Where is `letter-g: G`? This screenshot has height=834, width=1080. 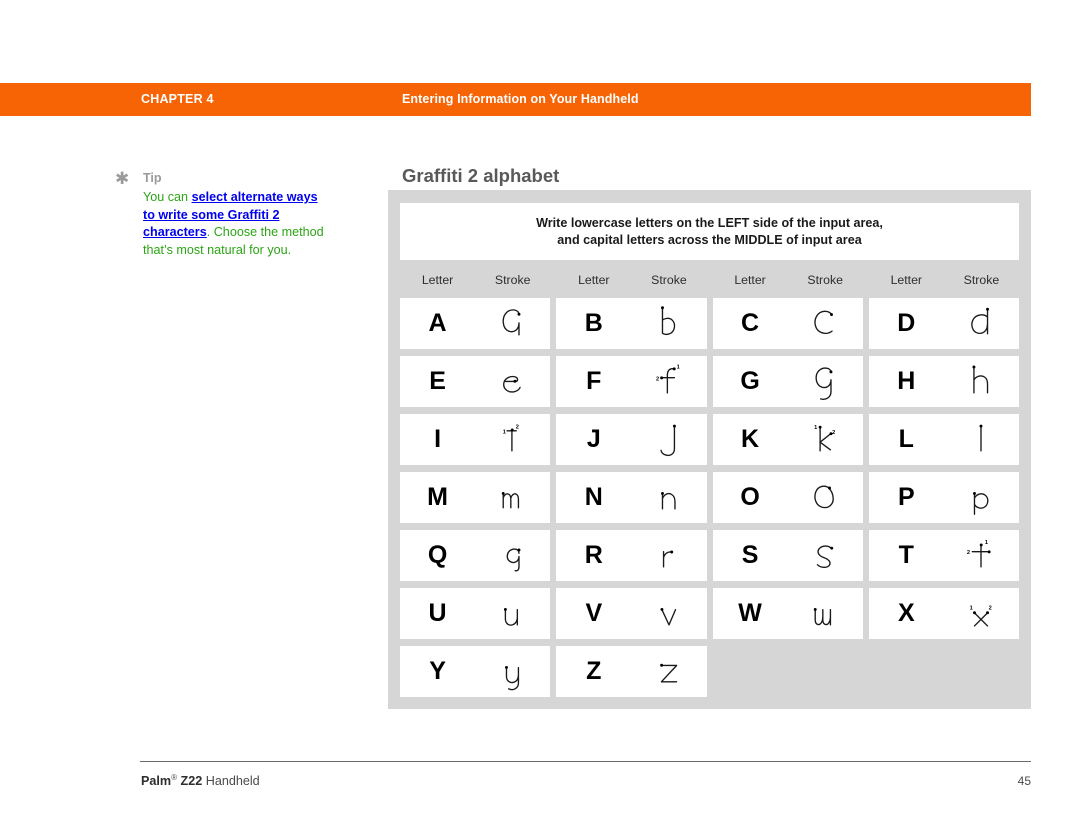 letter-g: G is located at coordinates (750, 381).